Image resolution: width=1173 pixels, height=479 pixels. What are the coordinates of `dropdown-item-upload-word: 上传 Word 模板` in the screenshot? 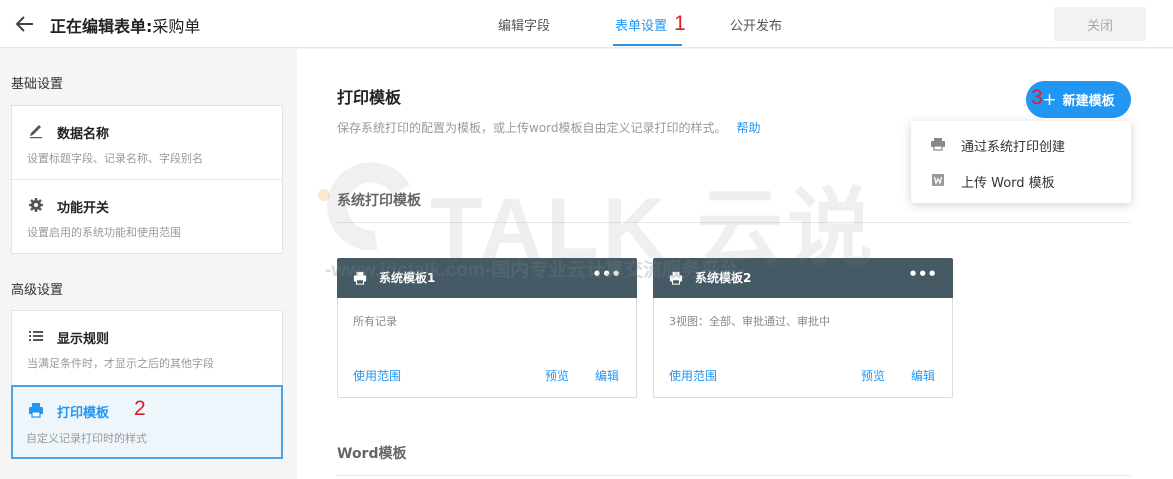 It's located at (1021, 180).